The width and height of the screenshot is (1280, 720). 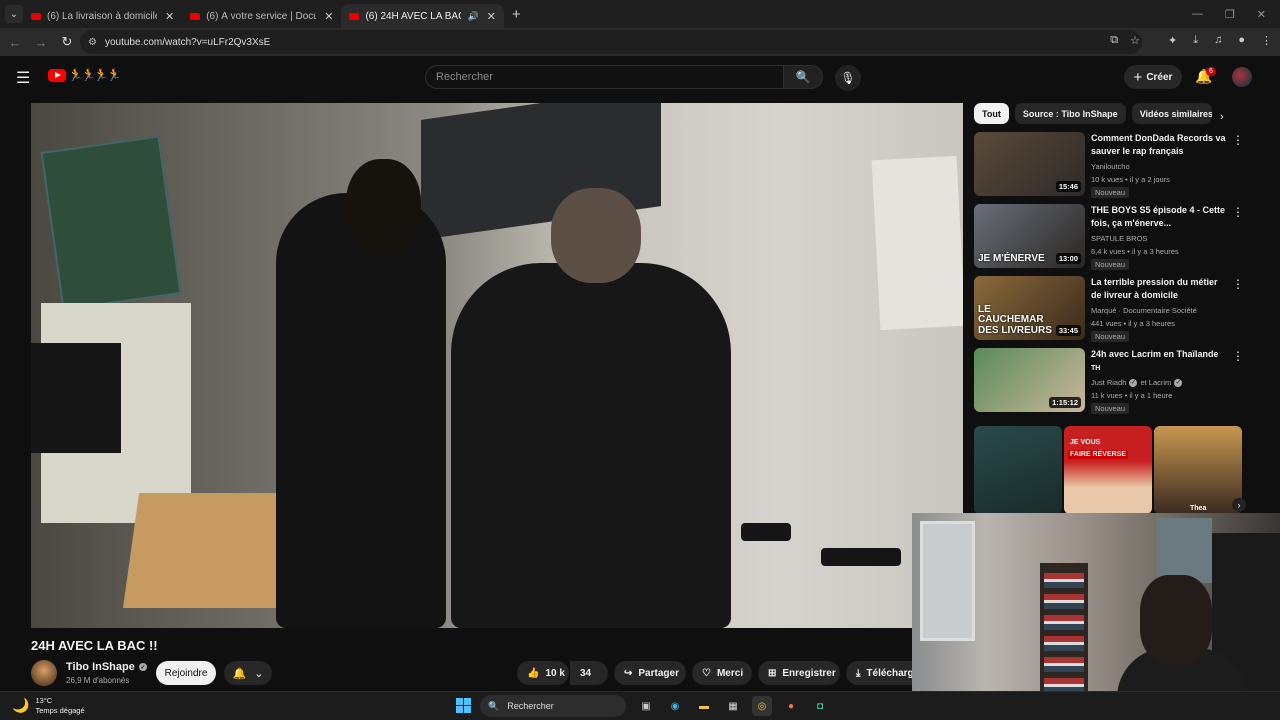 I want to click on recommendation-title: 24h avec Lacrim en Thaïlande TH, so click(x=1158, y=361).